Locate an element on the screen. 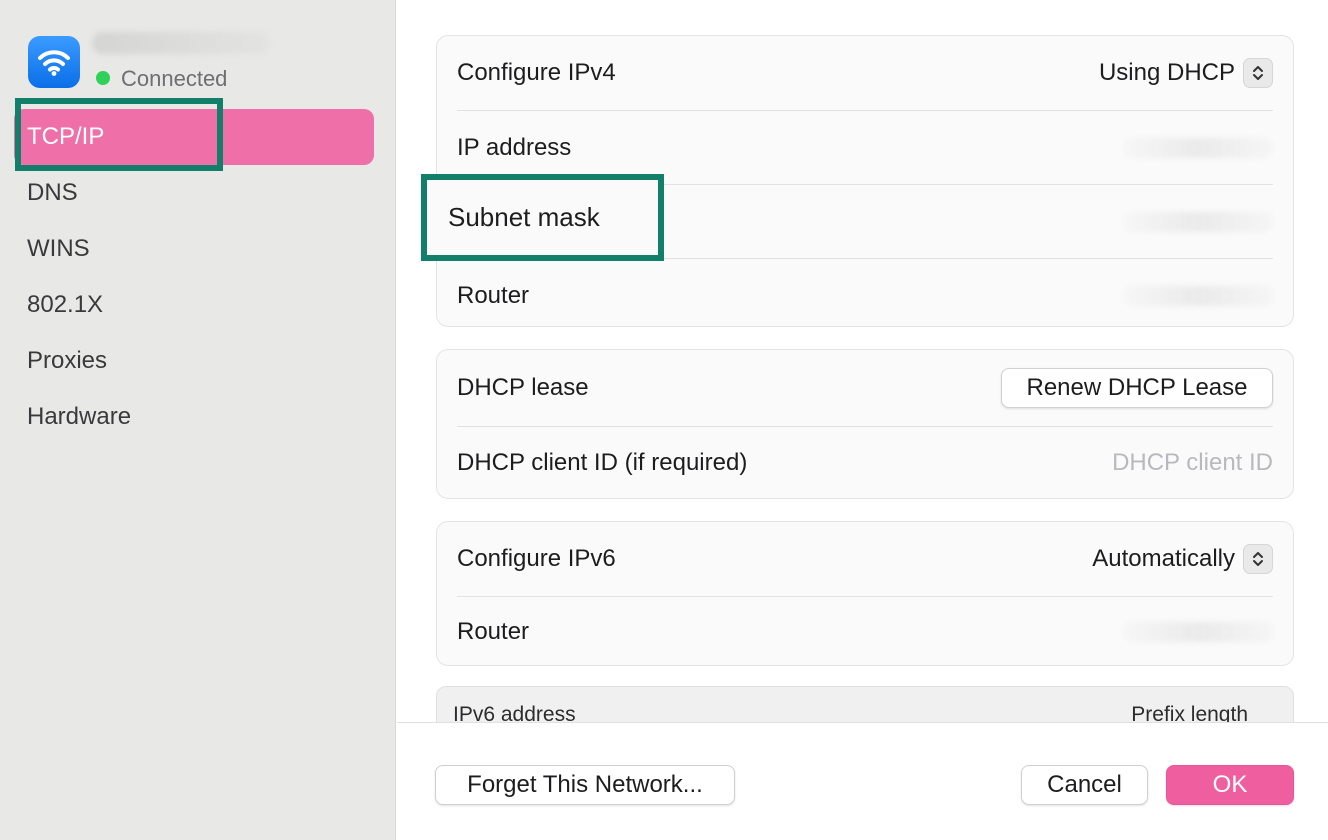  configure-ipv6-label: Configure IPv6 is located at coordinates (536, 558).